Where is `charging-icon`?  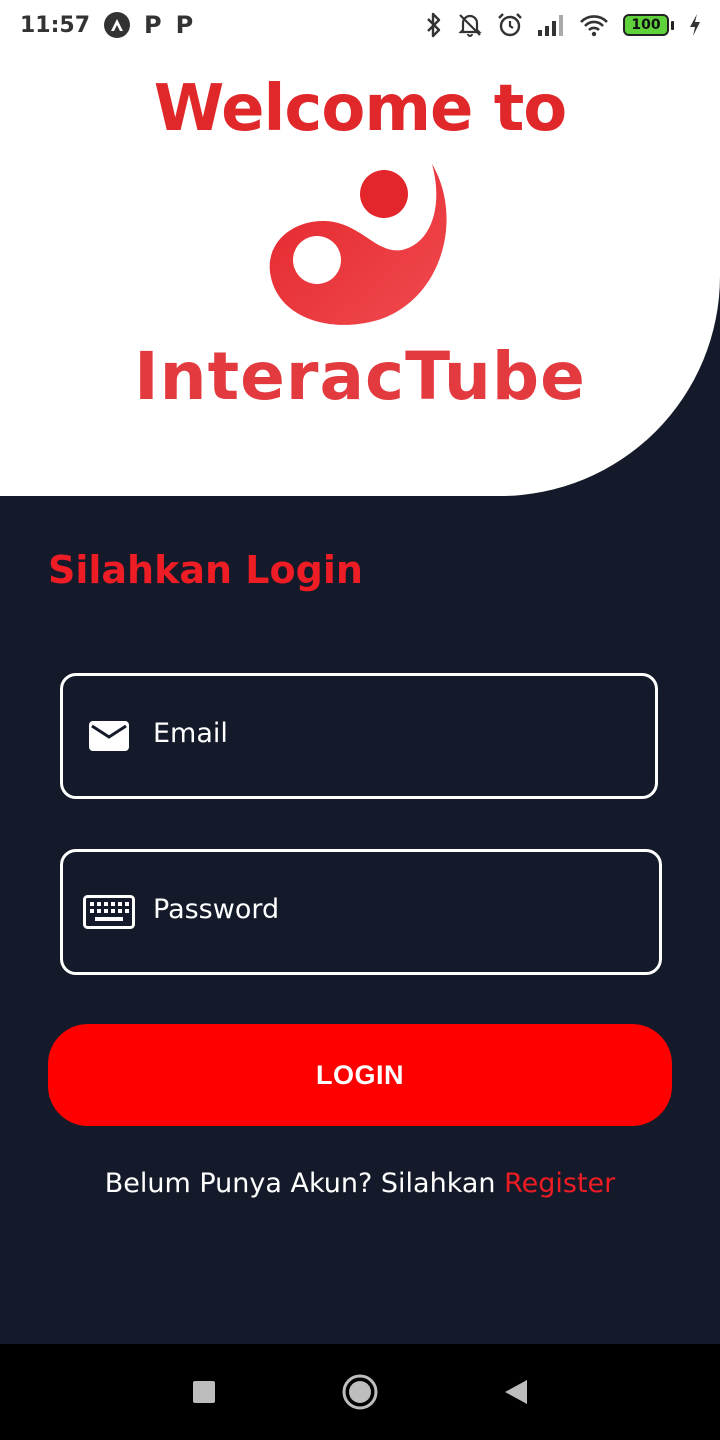 charging-icon is located at coordinates (695, 25).